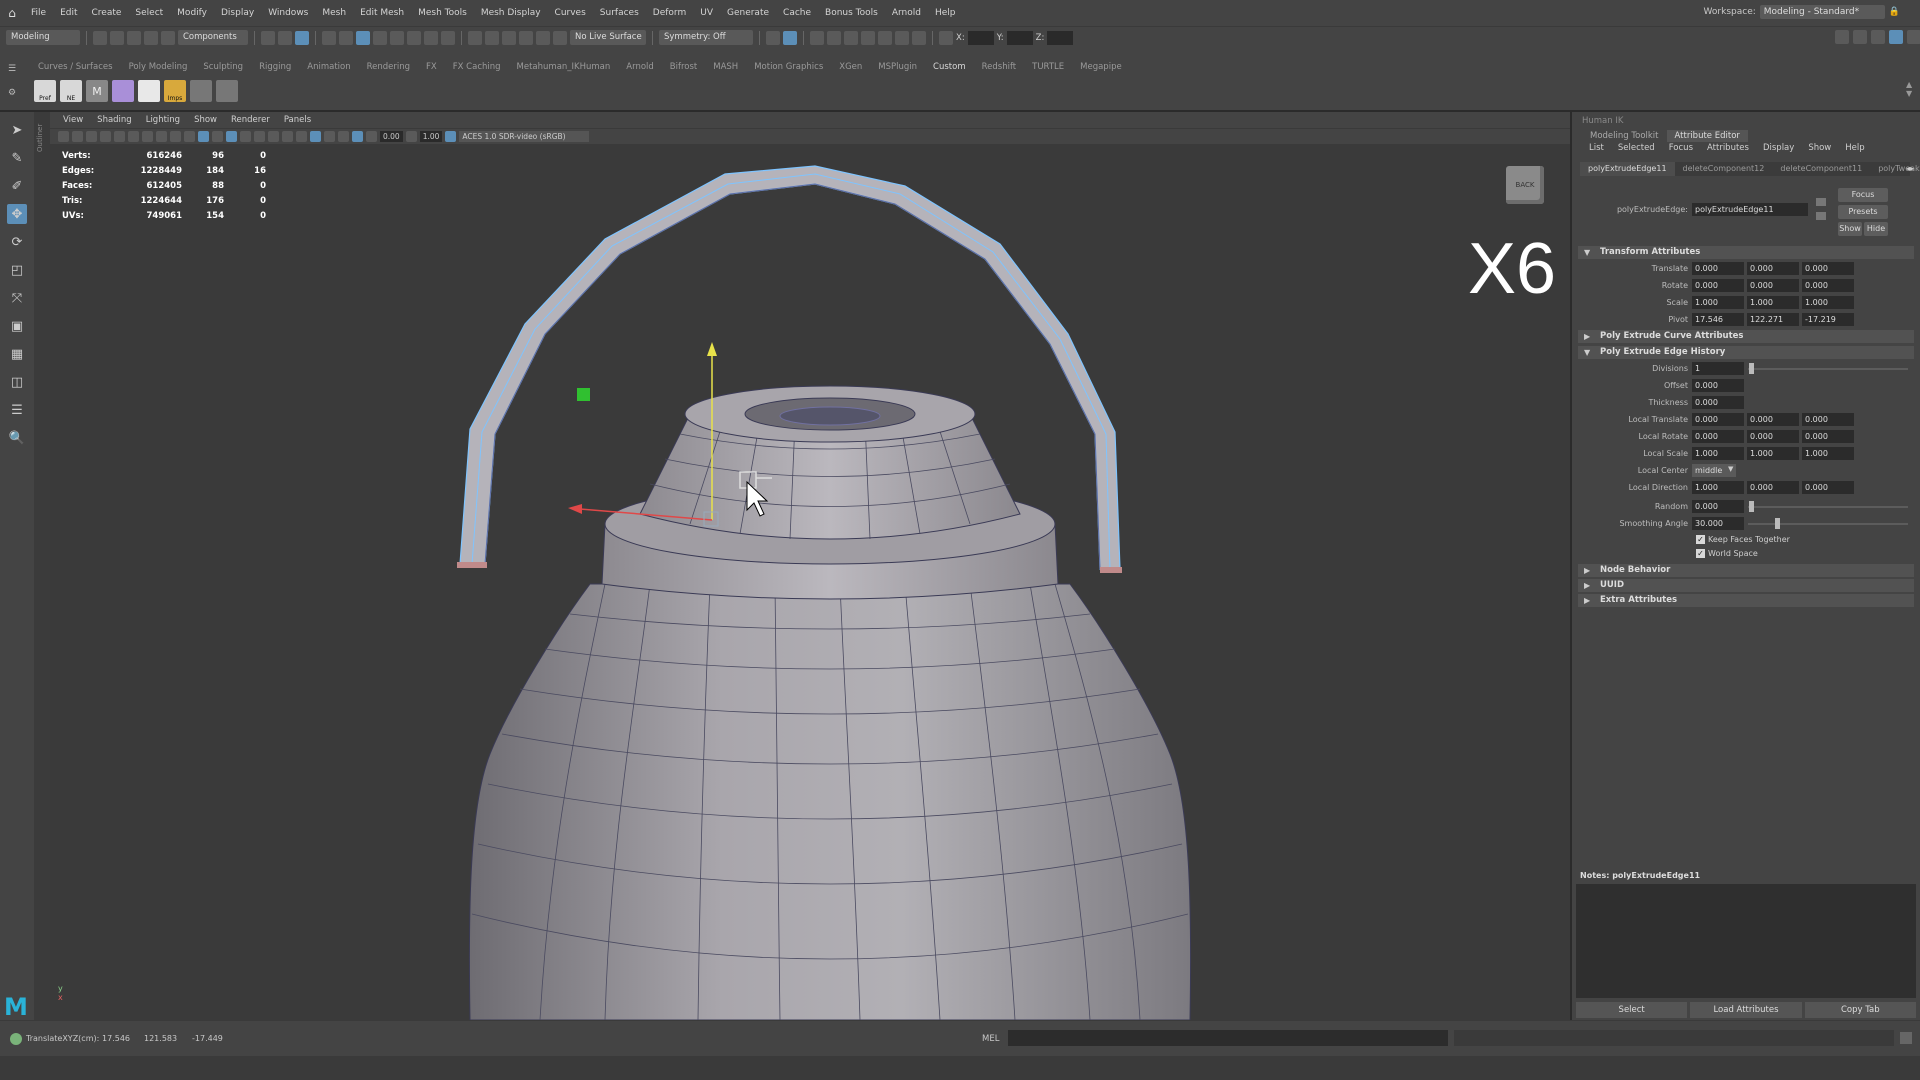 The width and height of the screenshot is (1920, 1080). What do you see at coordinates (17, 214) in the screenshot?
I see `move-tool-icon: ✥` at bounding box center [17, 214].